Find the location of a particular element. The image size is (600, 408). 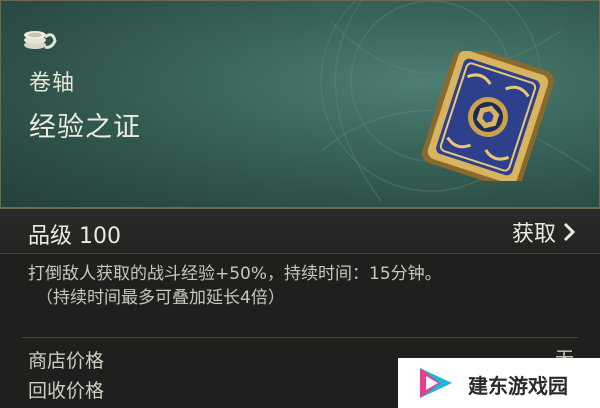

obtain-button: 获取 is located at coordinates (544, 232).